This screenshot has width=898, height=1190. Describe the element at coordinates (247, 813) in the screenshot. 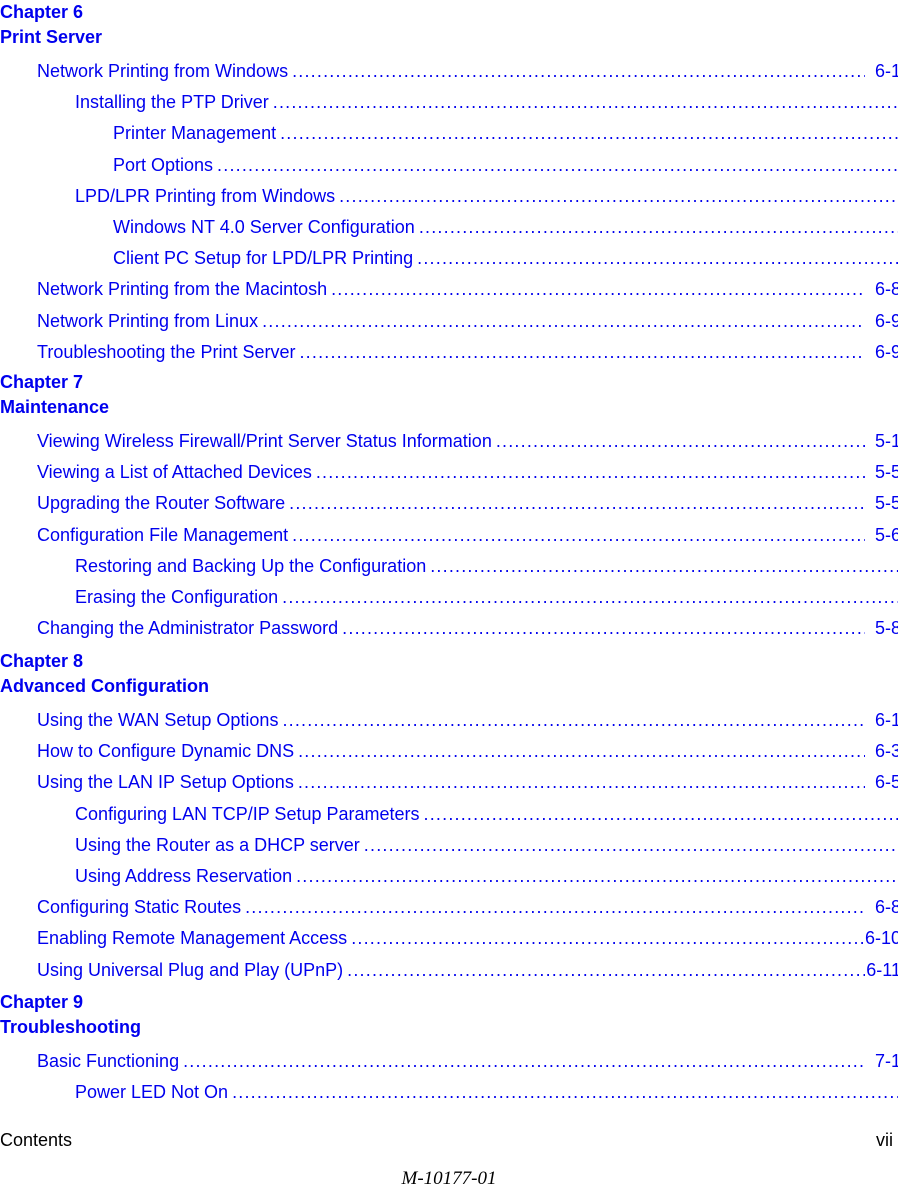

I see `toc-entry-title: Configuring LAN TCP/IP Setup Parameters` at that location.